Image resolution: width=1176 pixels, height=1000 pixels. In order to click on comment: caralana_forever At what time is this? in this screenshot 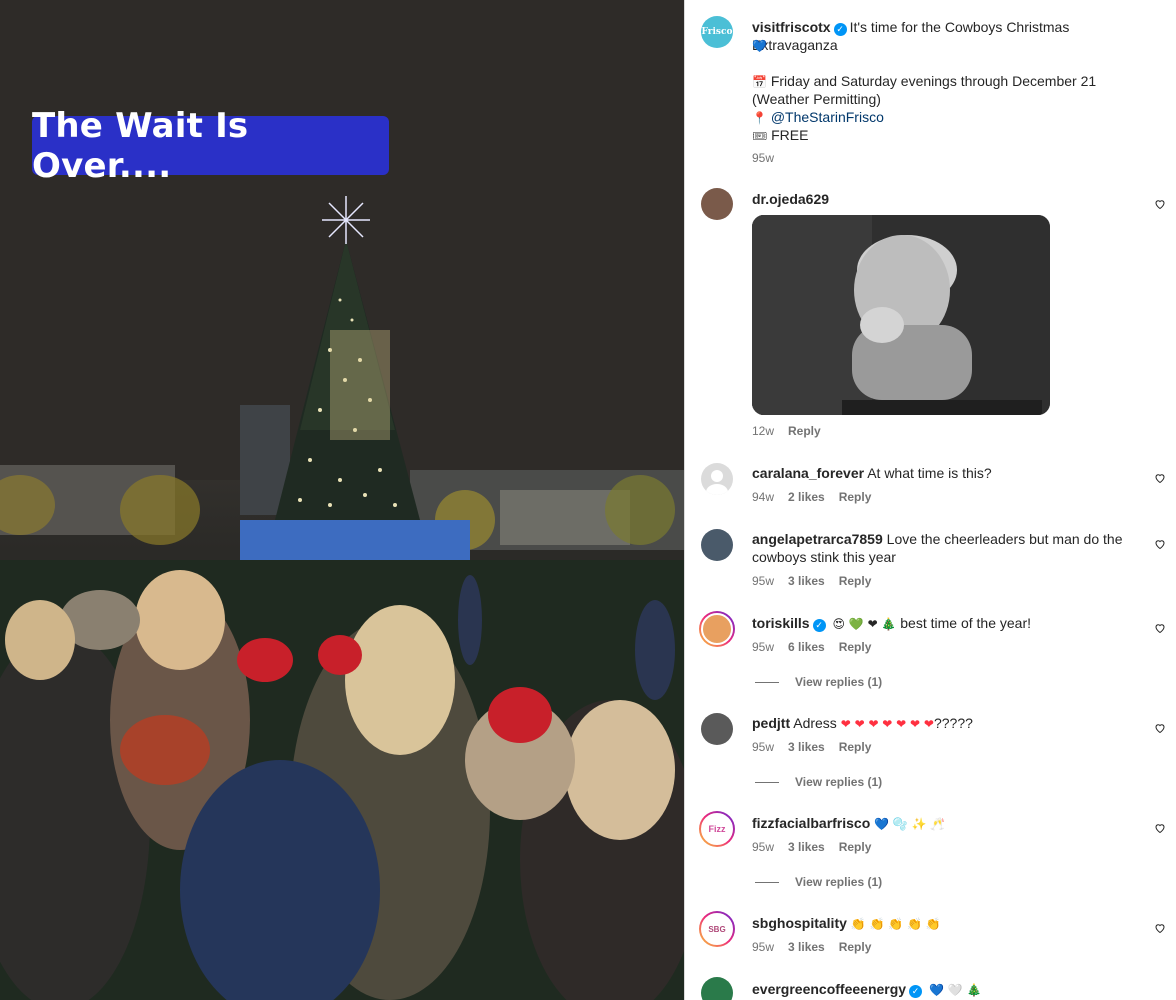, I will do `click(944, 473)`.